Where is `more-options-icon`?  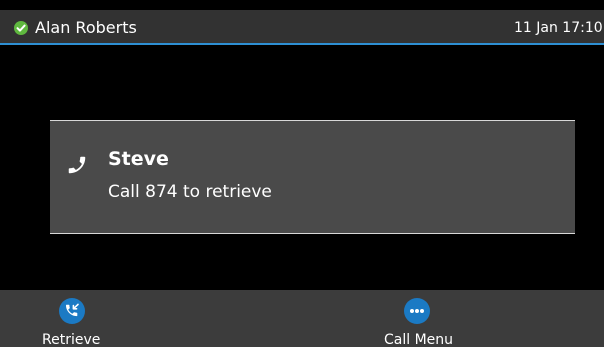
more-options-icon is located at coordinates (417, 311).